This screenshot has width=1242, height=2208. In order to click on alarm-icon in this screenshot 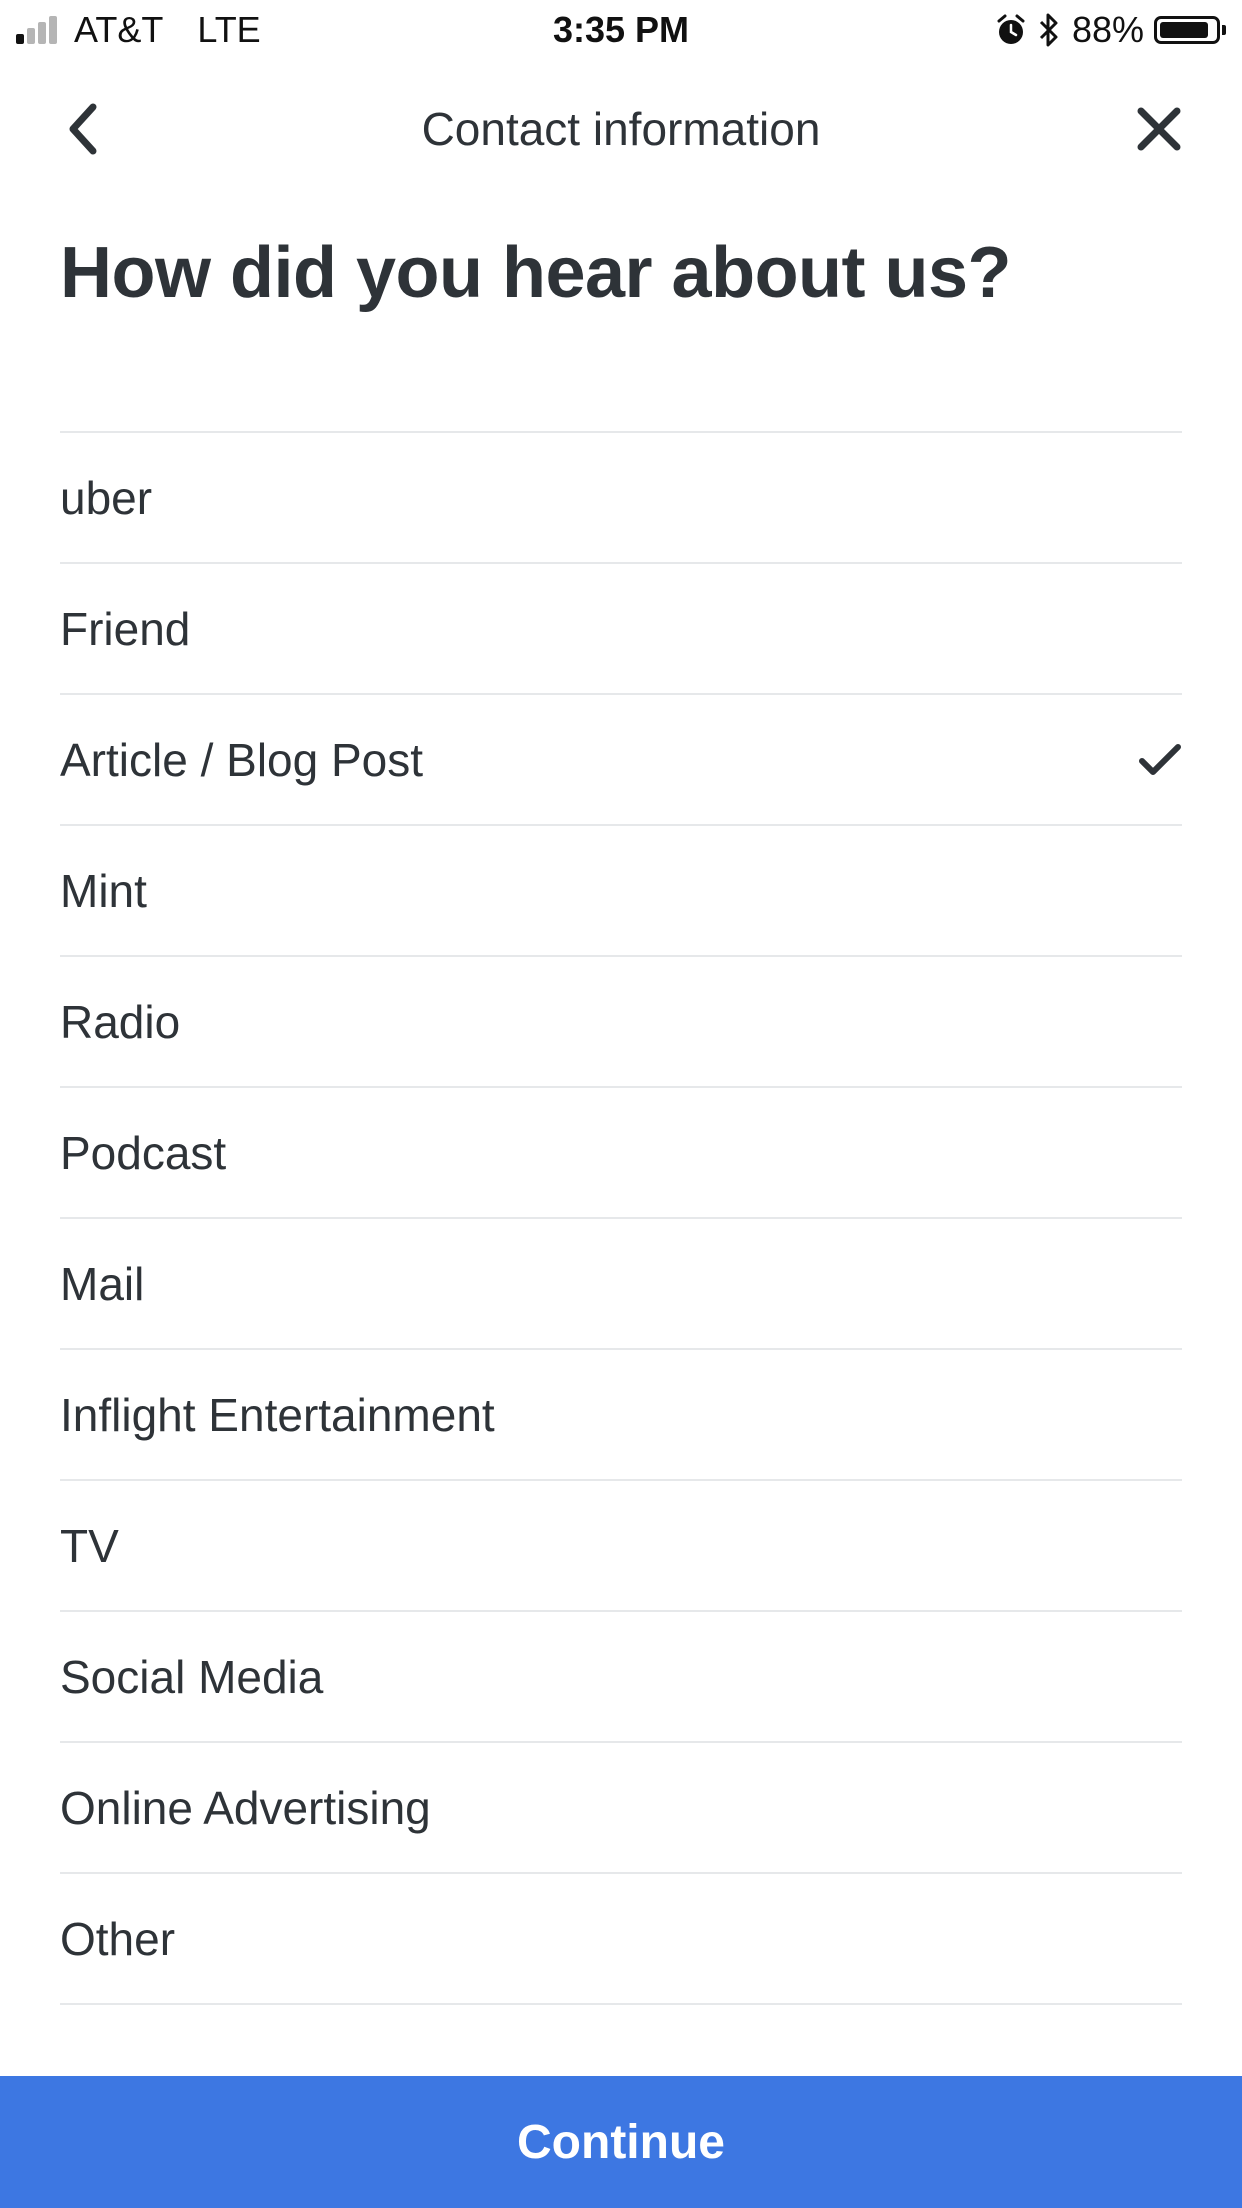, I will do `click(1011, 30)`.